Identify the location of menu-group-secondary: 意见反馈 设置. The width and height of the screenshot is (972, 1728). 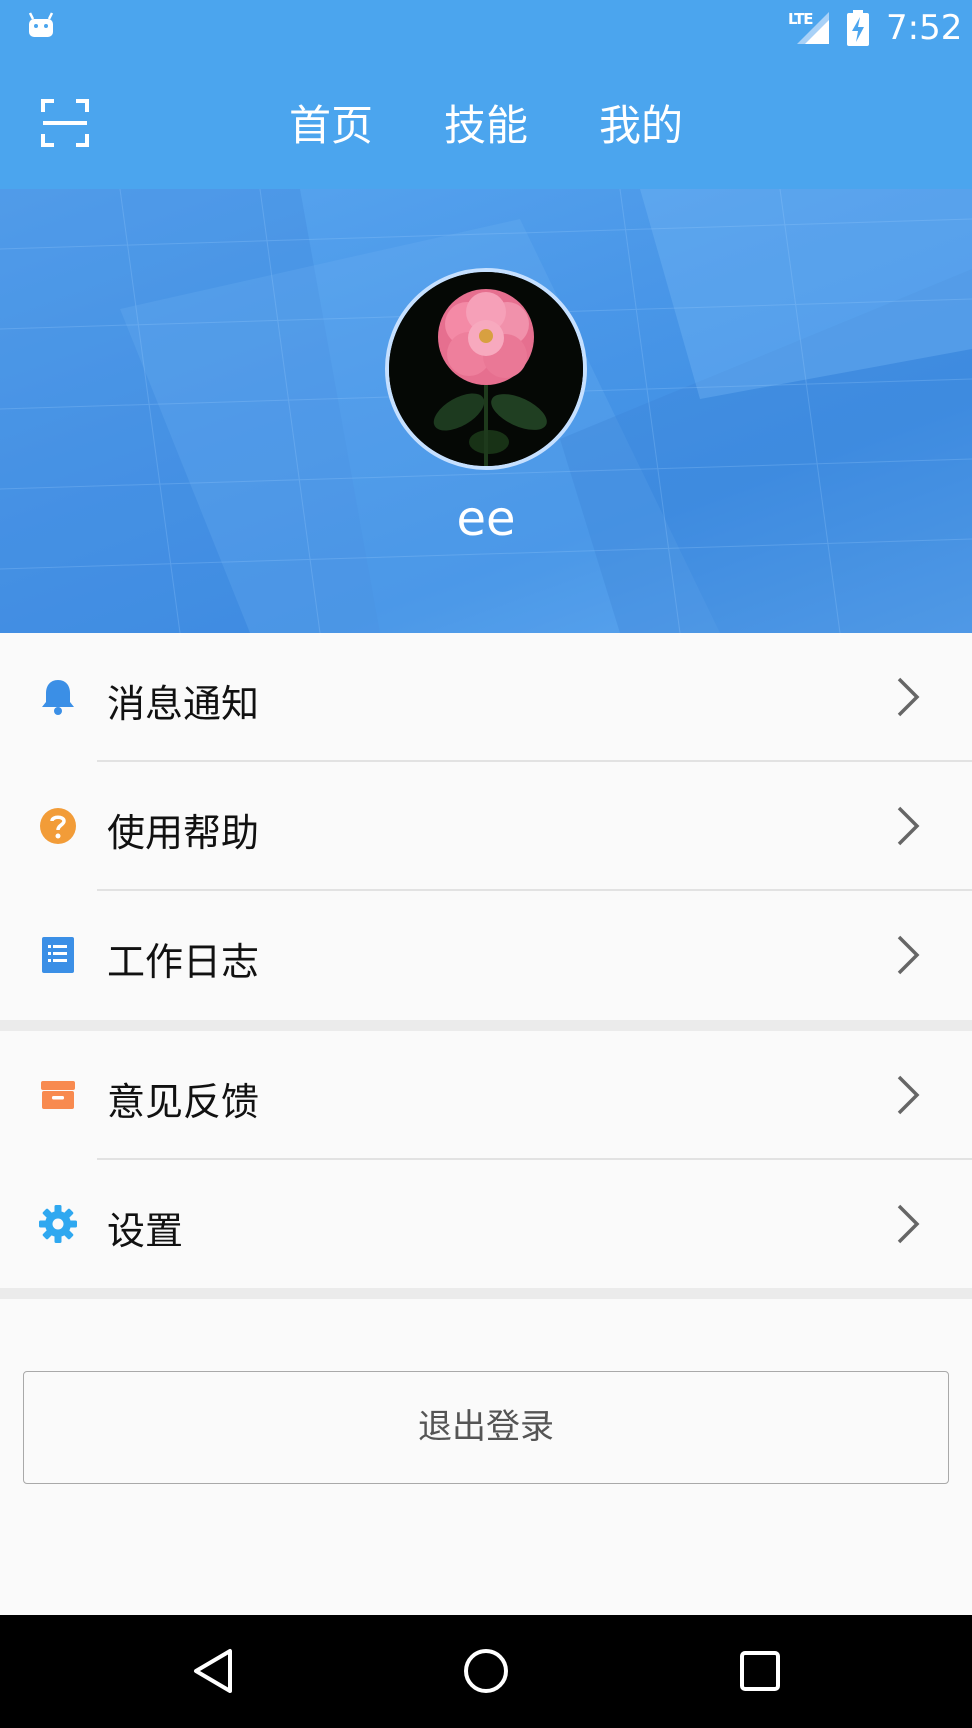
(486, 1159).